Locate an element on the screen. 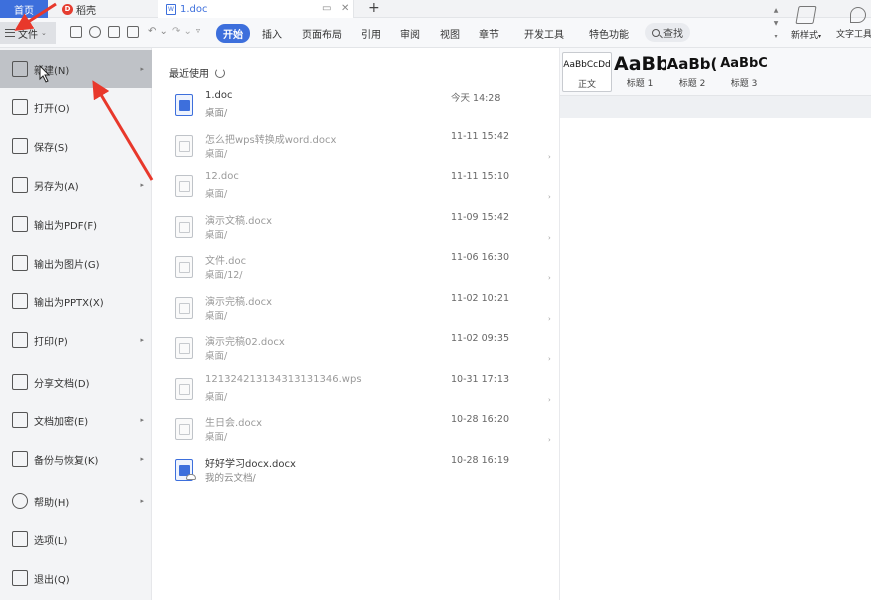 The image size is (871, 600). file-time: 今天 14:28 is located at coordinates (476, 98).